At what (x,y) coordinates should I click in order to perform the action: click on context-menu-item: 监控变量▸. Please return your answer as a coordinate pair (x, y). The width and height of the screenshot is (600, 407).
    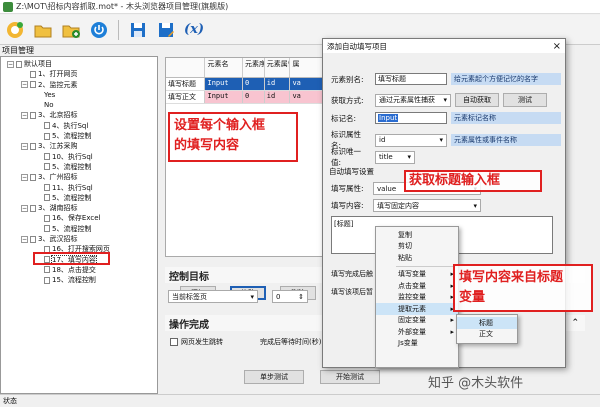
    Looking at the image, I should click on (417, 298).